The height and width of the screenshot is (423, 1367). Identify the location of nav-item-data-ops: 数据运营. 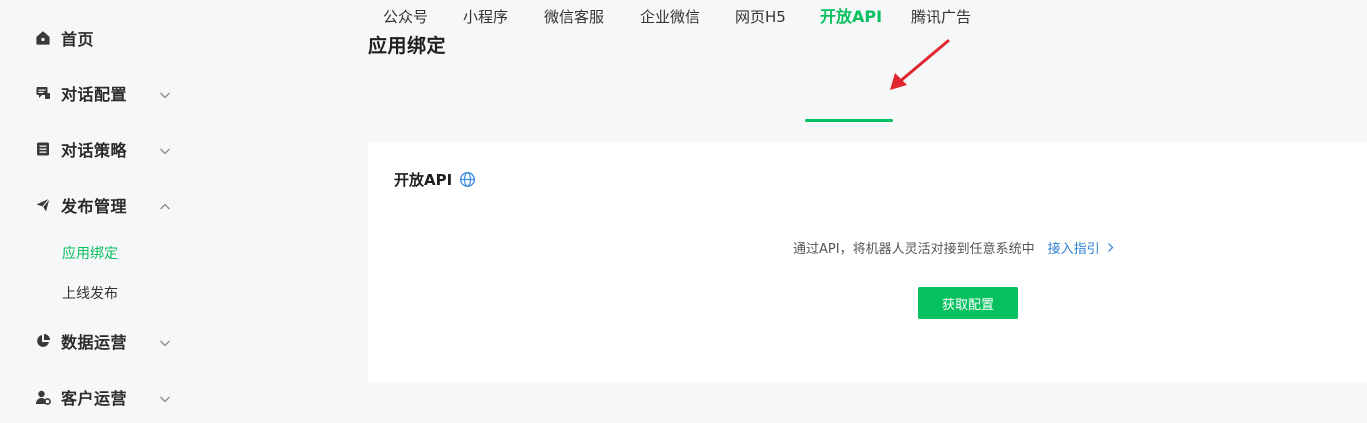
(109, 341).